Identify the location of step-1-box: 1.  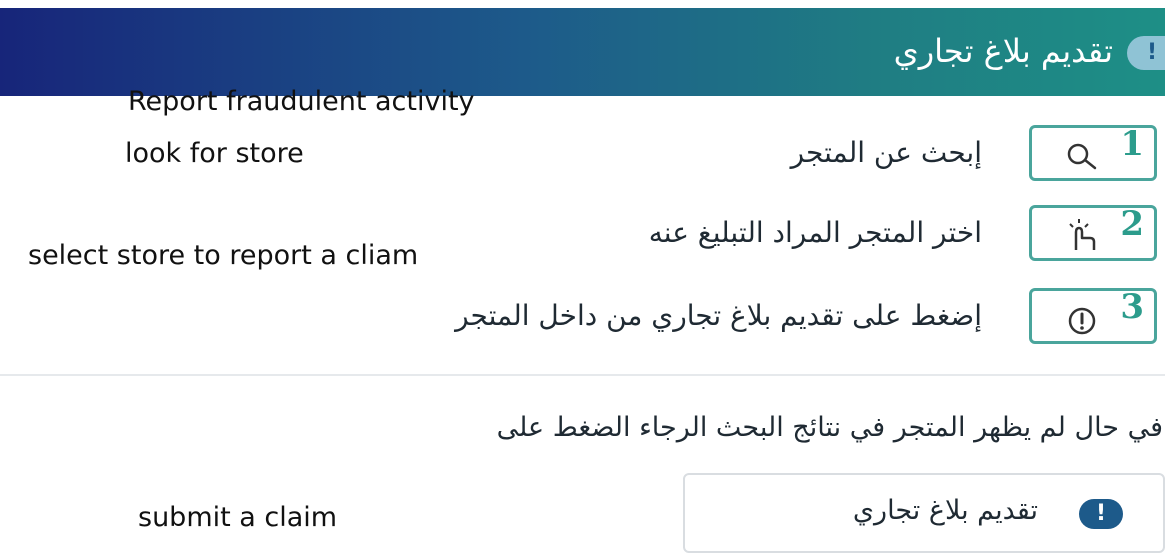
(1093, 152).